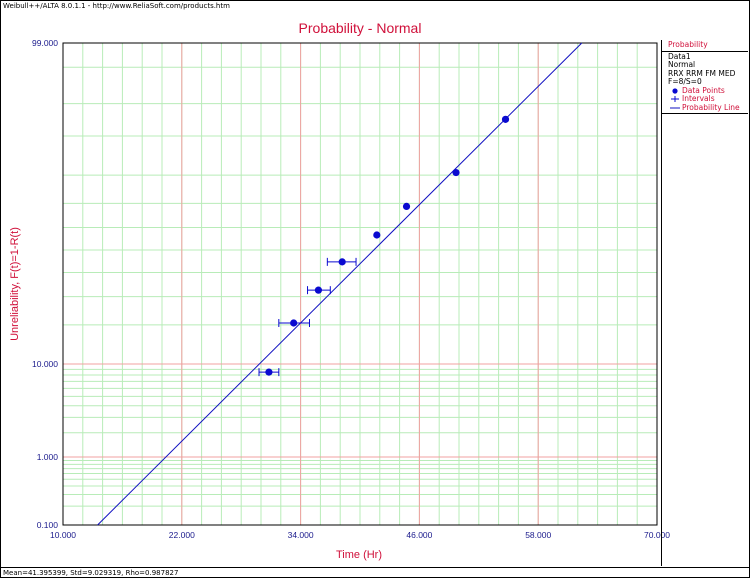 This screenshot has width=750, height=578. I want to click on legend-item-probability-line: Probability Line, so click(705, 107).